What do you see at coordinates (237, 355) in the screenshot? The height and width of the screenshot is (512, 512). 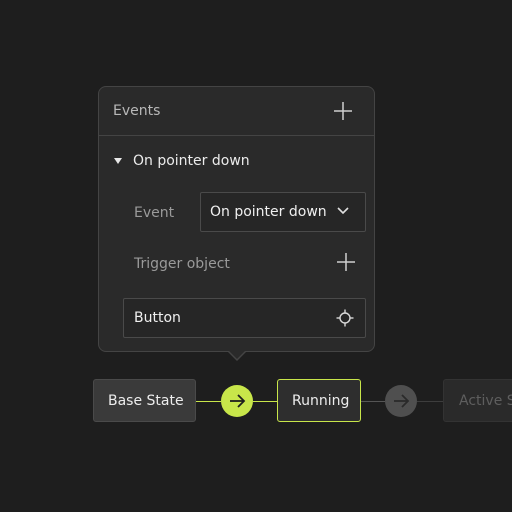 I see `panel-pointer` at bounding box center [237, 355].